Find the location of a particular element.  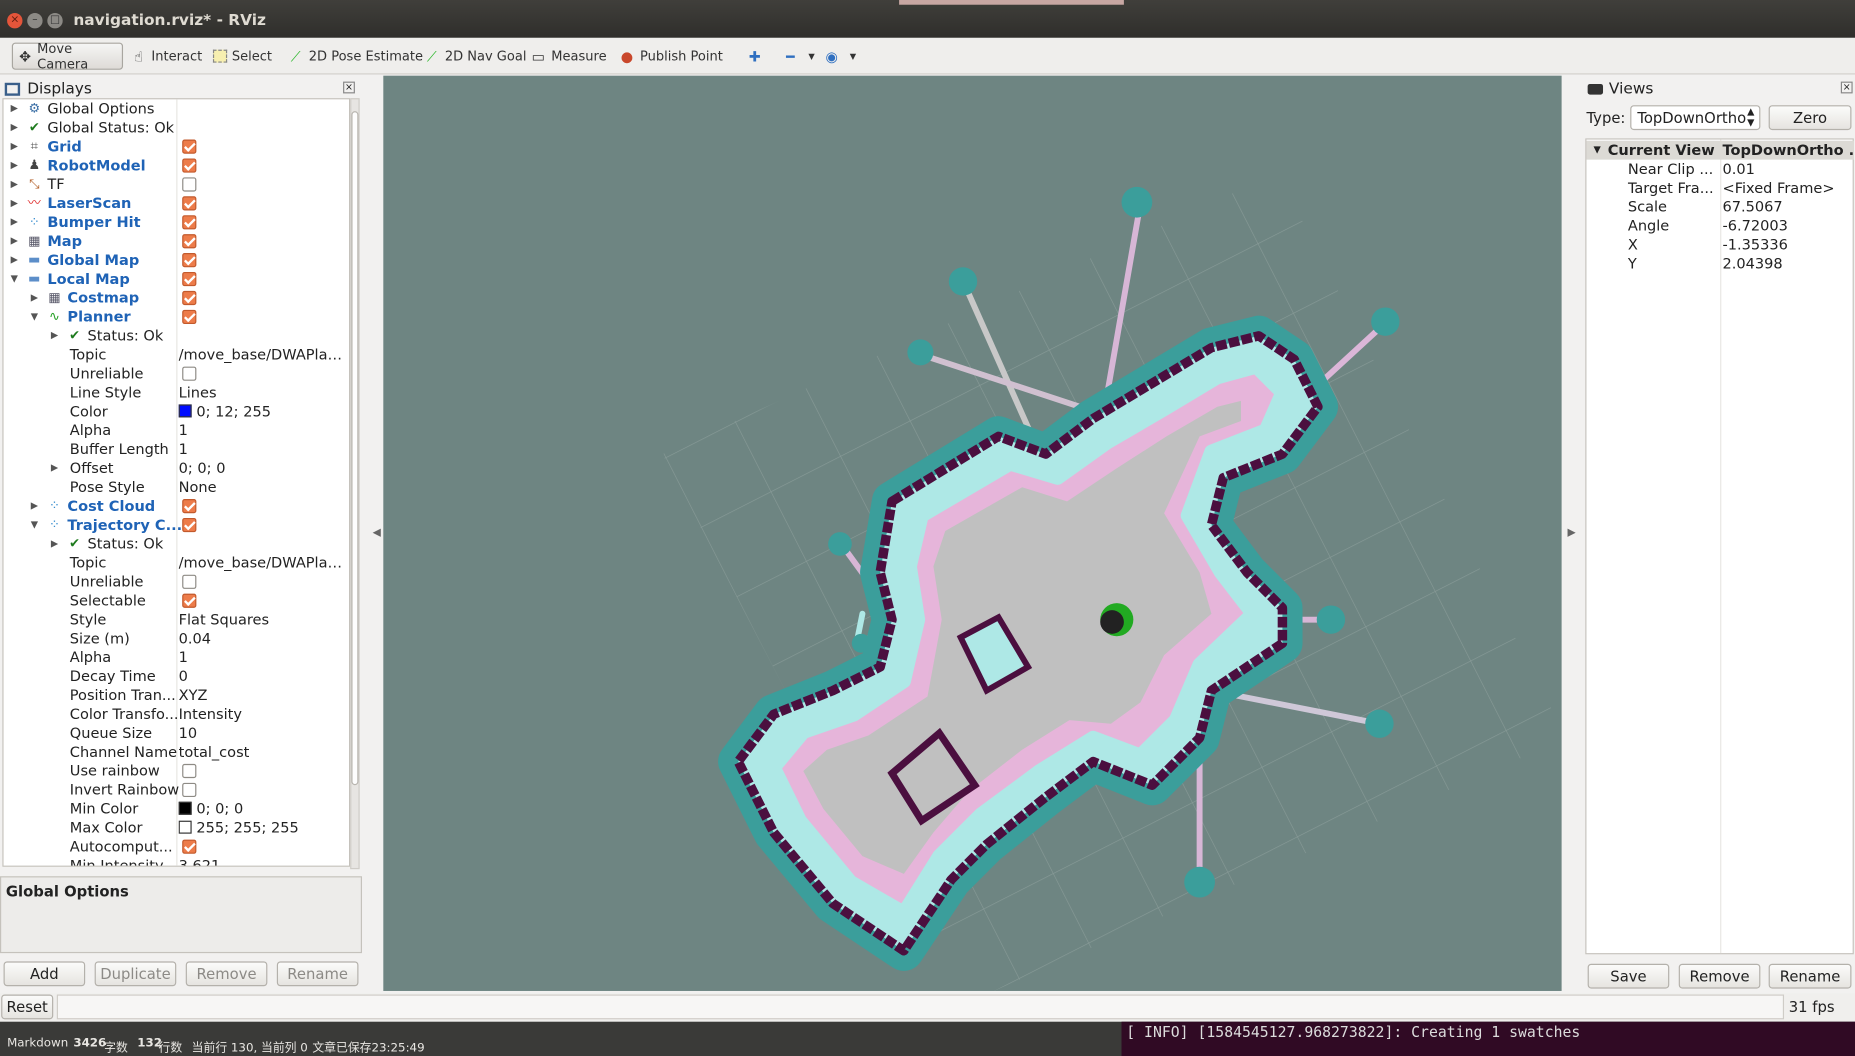

rename-view-button: Rename is located at coordinates (1810, 976).